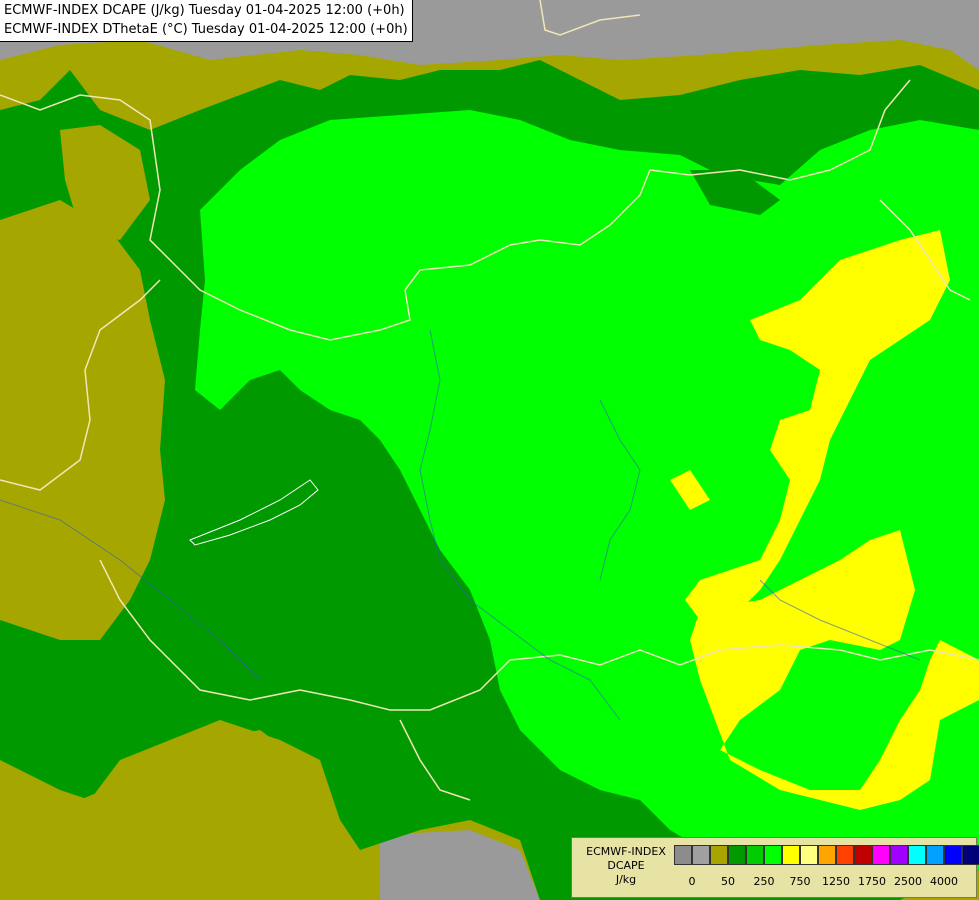 The height and width of the screenshot is (900, 979). I want to click on legend-title: ECMWF-INDEX DCAPE J/kg, so click(626, 866).